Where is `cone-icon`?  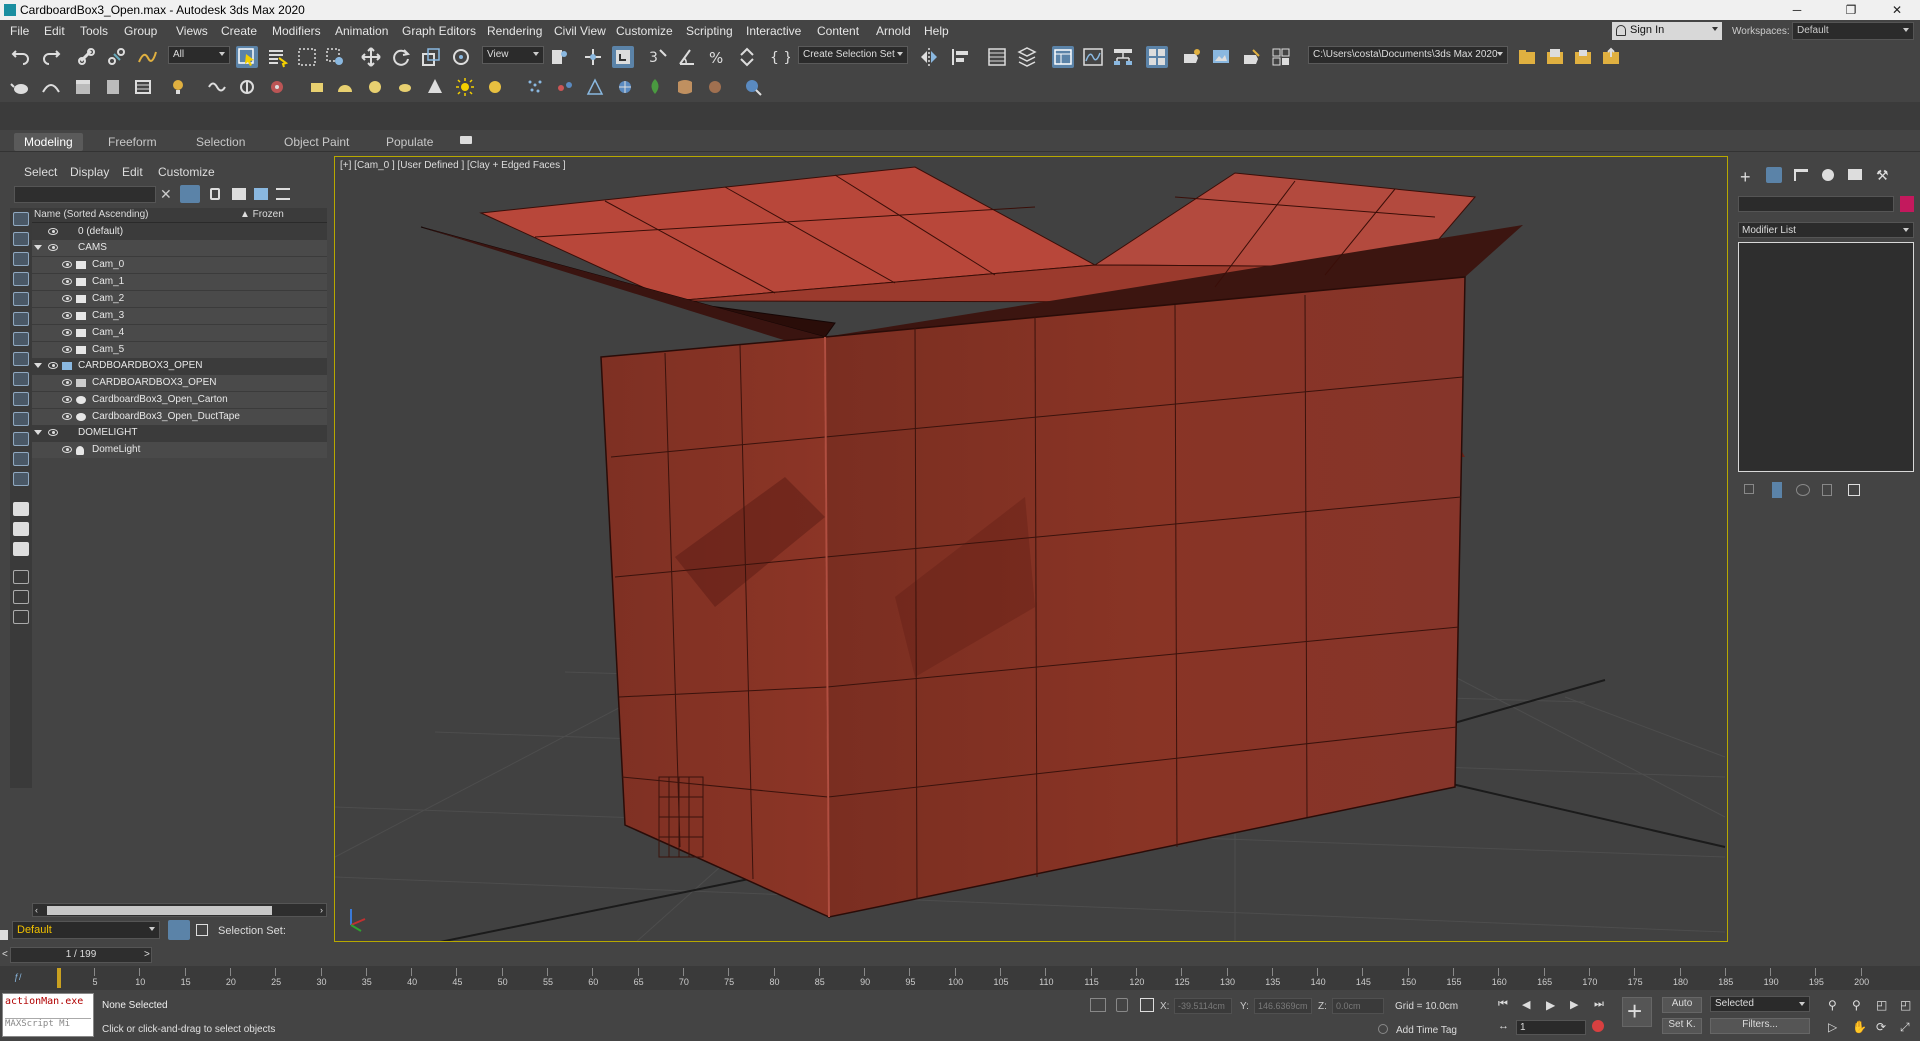
cone-icon is located at coordinates (435, 87).